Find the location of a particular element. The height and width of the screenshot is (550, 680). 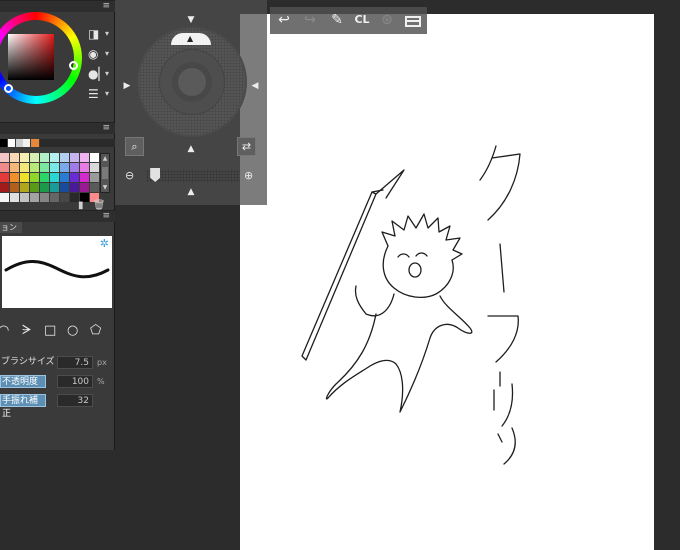

tip-fan-icon: ᗔ is located at coordinates (27, 330).